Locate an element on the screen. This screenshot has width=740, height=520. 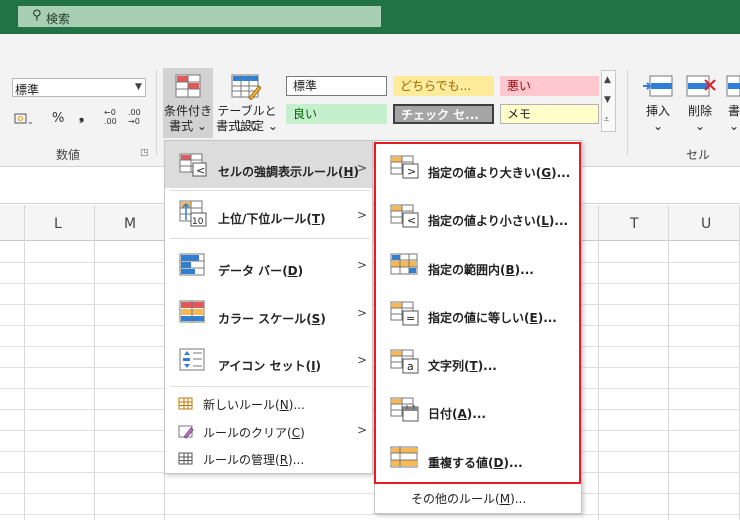
format-cells-icon is located at coordinates (733, 88).